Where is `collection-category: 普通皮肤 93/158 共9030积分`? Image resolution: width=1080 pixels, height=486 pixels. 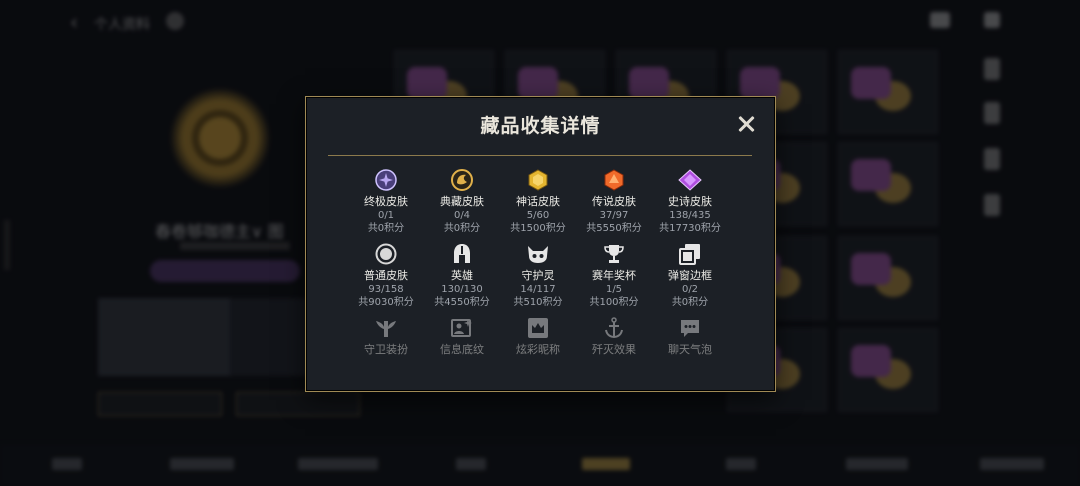 collection-category: 普通皮肤 93/158 共9030积分 is located at coordinates (386, 274).